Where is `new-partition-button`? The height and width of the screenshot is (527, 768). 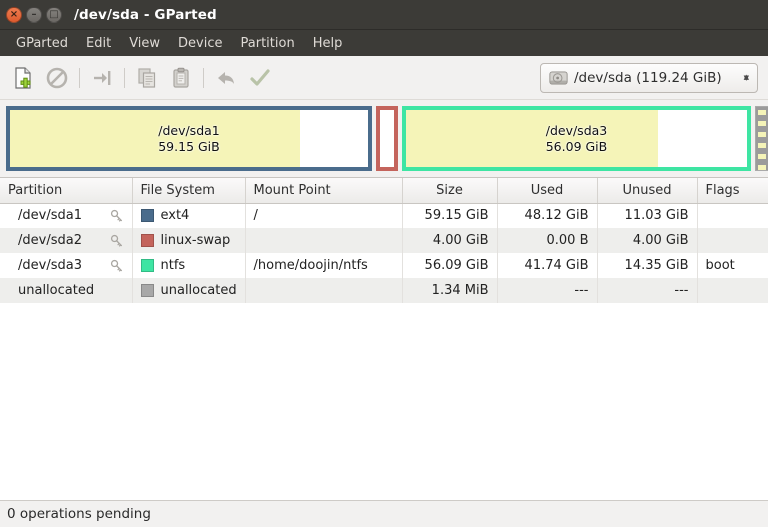 new-partition-button is located at coordinates (23, 78).